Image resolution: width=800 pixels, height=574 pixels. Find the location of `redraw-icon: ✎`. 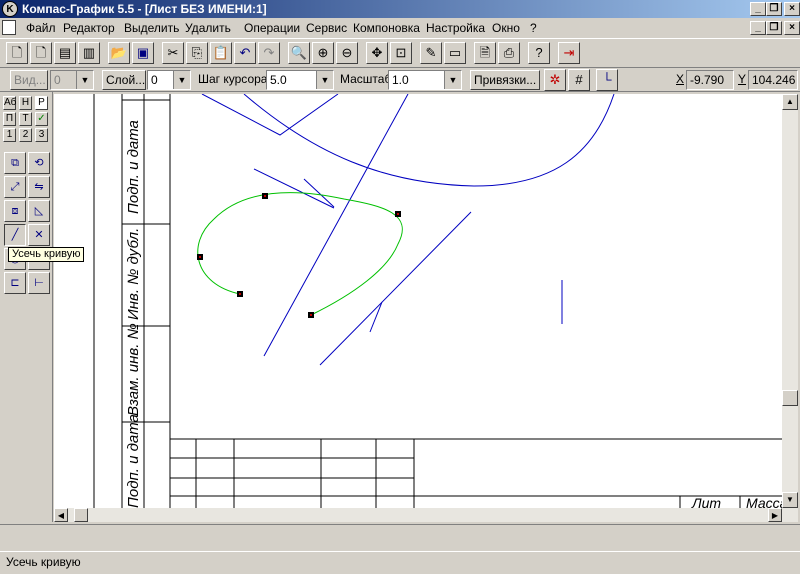

redraw-icon: ✎ is located at coordinates (431, 53).